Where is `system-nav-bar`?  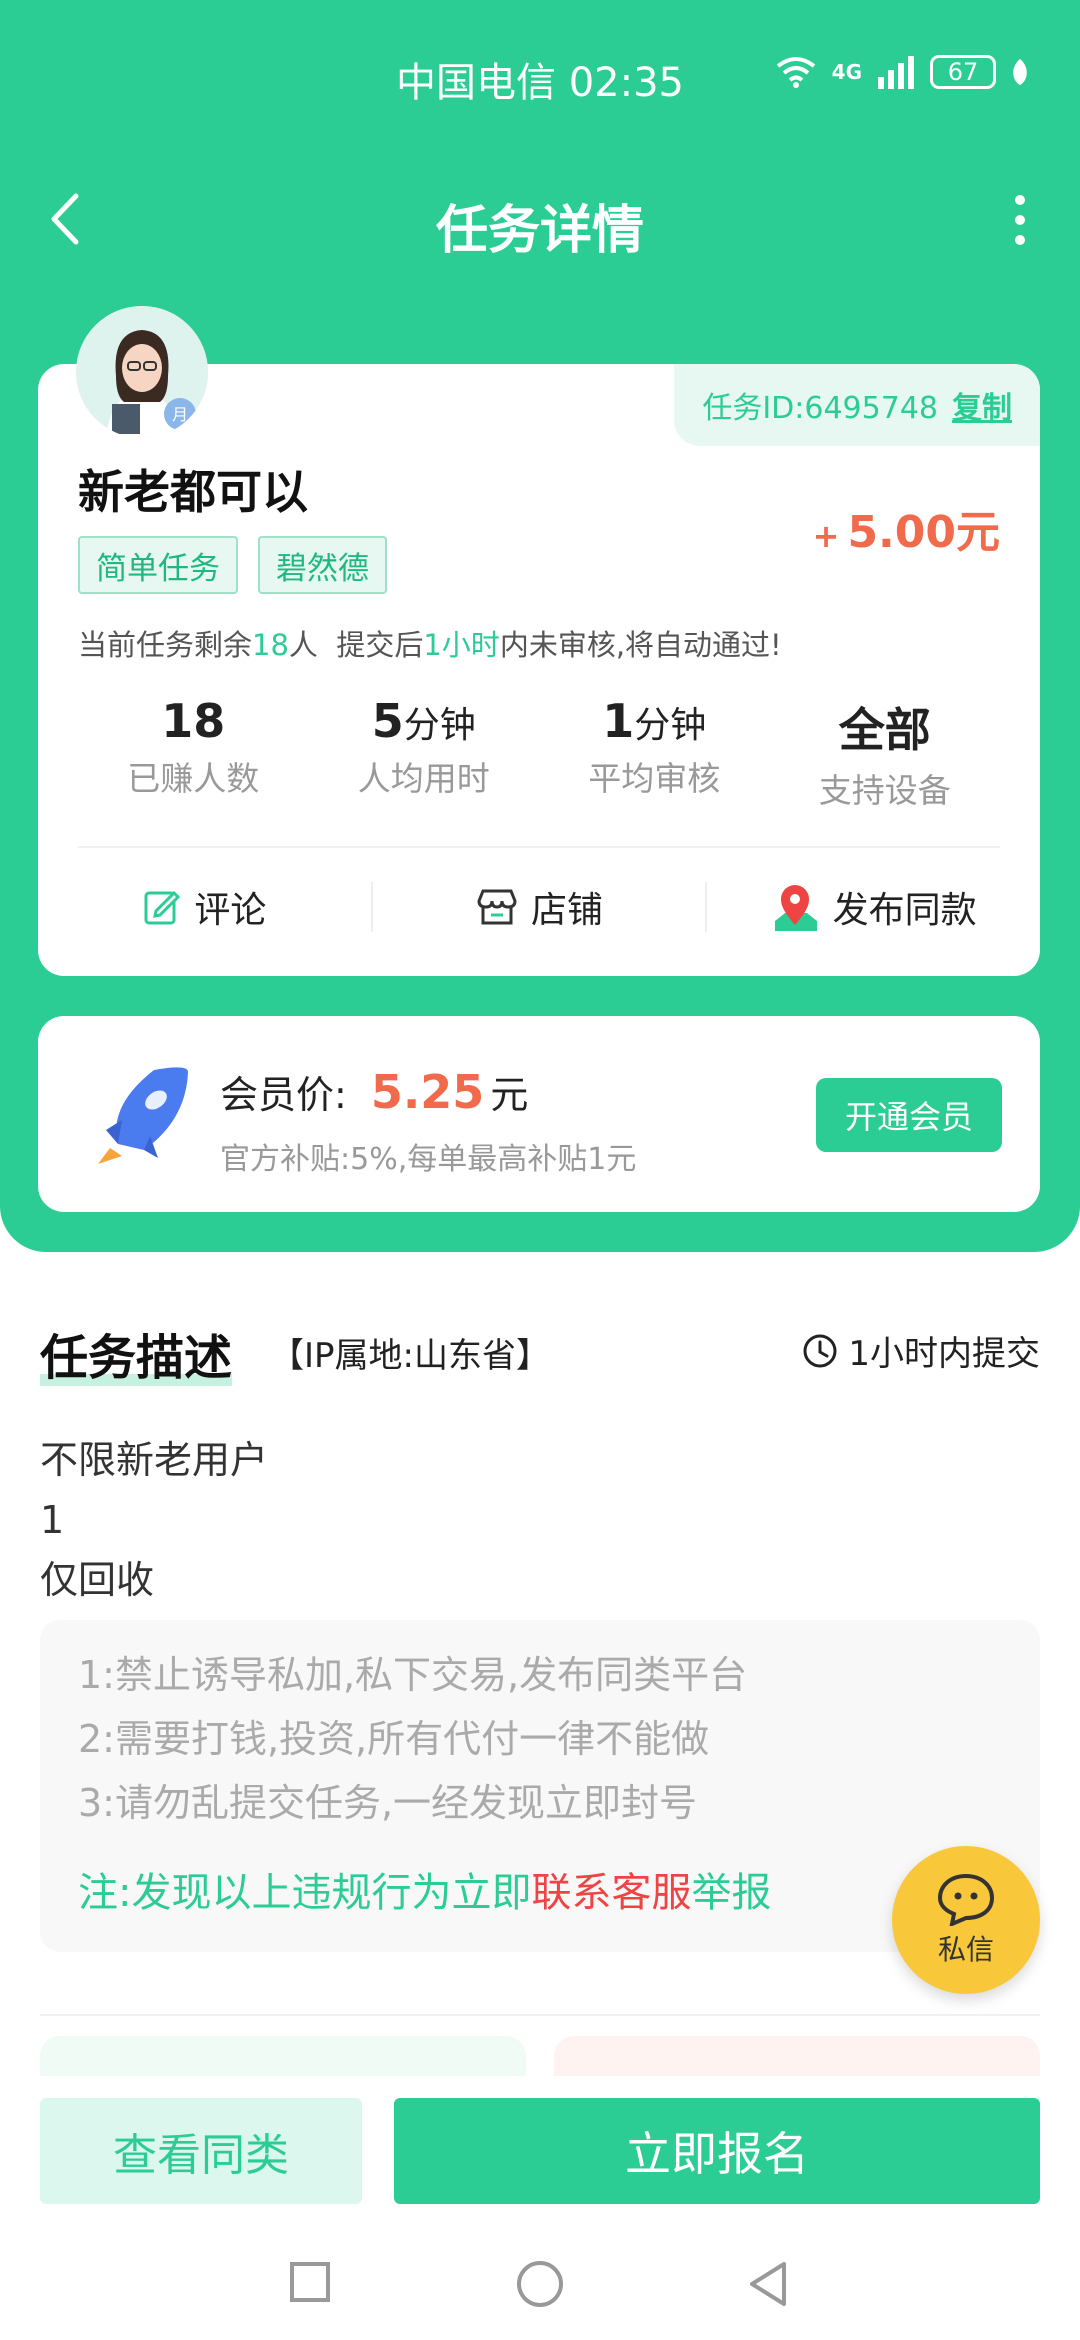
system-nav-bar is located at coordinates (540, 2288).